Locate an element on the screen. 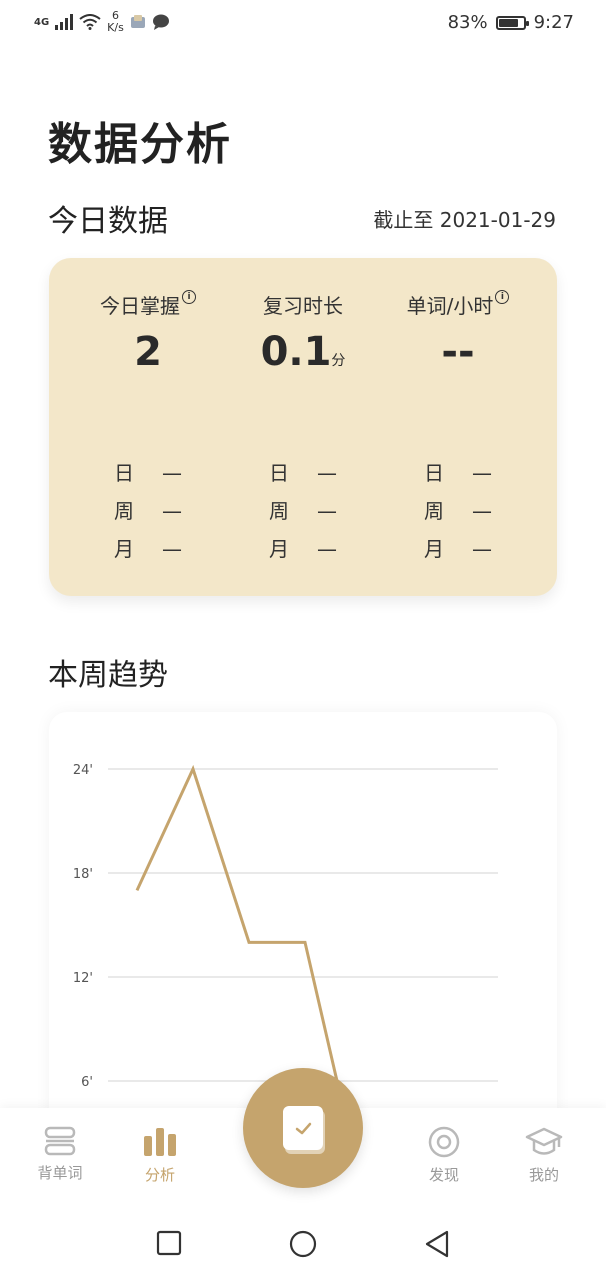 The image size is (606, 1280). net-speed: 6 K/s is located at coordinates (115, 22).